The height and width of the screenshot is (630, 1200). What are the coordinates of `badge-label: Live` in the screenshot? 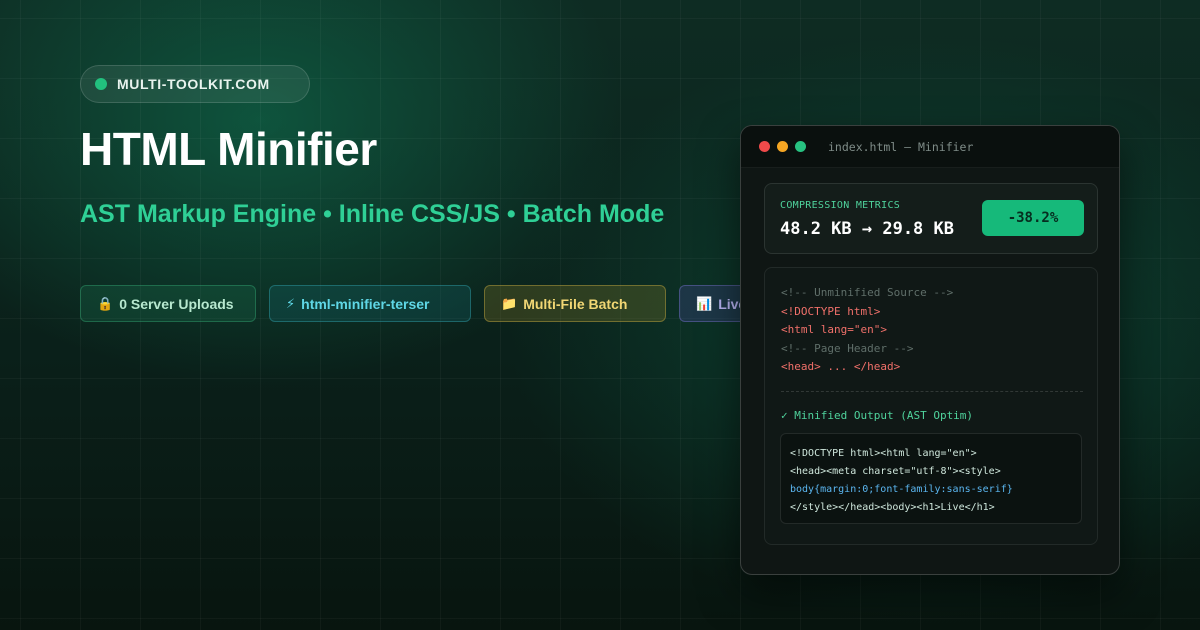 It's located at (729, 303).